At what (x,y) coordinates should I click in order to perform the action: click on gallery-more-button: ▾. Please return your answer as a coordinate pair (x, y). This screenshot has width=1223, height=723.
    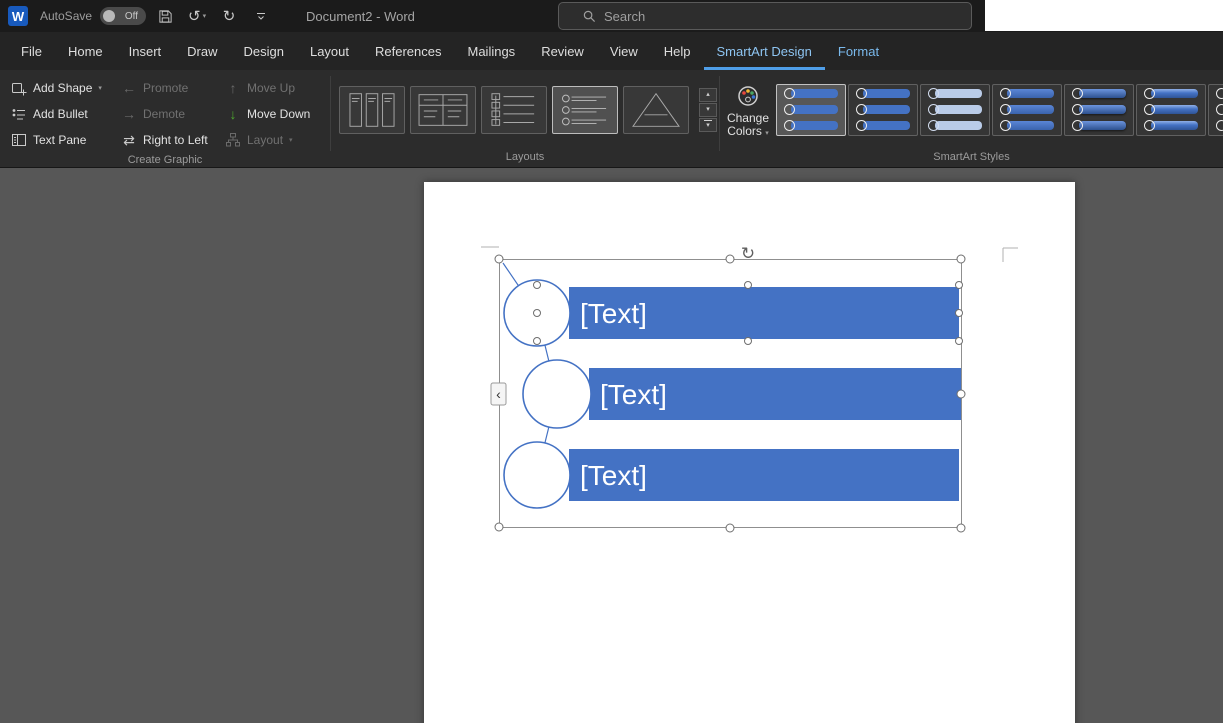
    Looking at the image, I should click on (708, 124).